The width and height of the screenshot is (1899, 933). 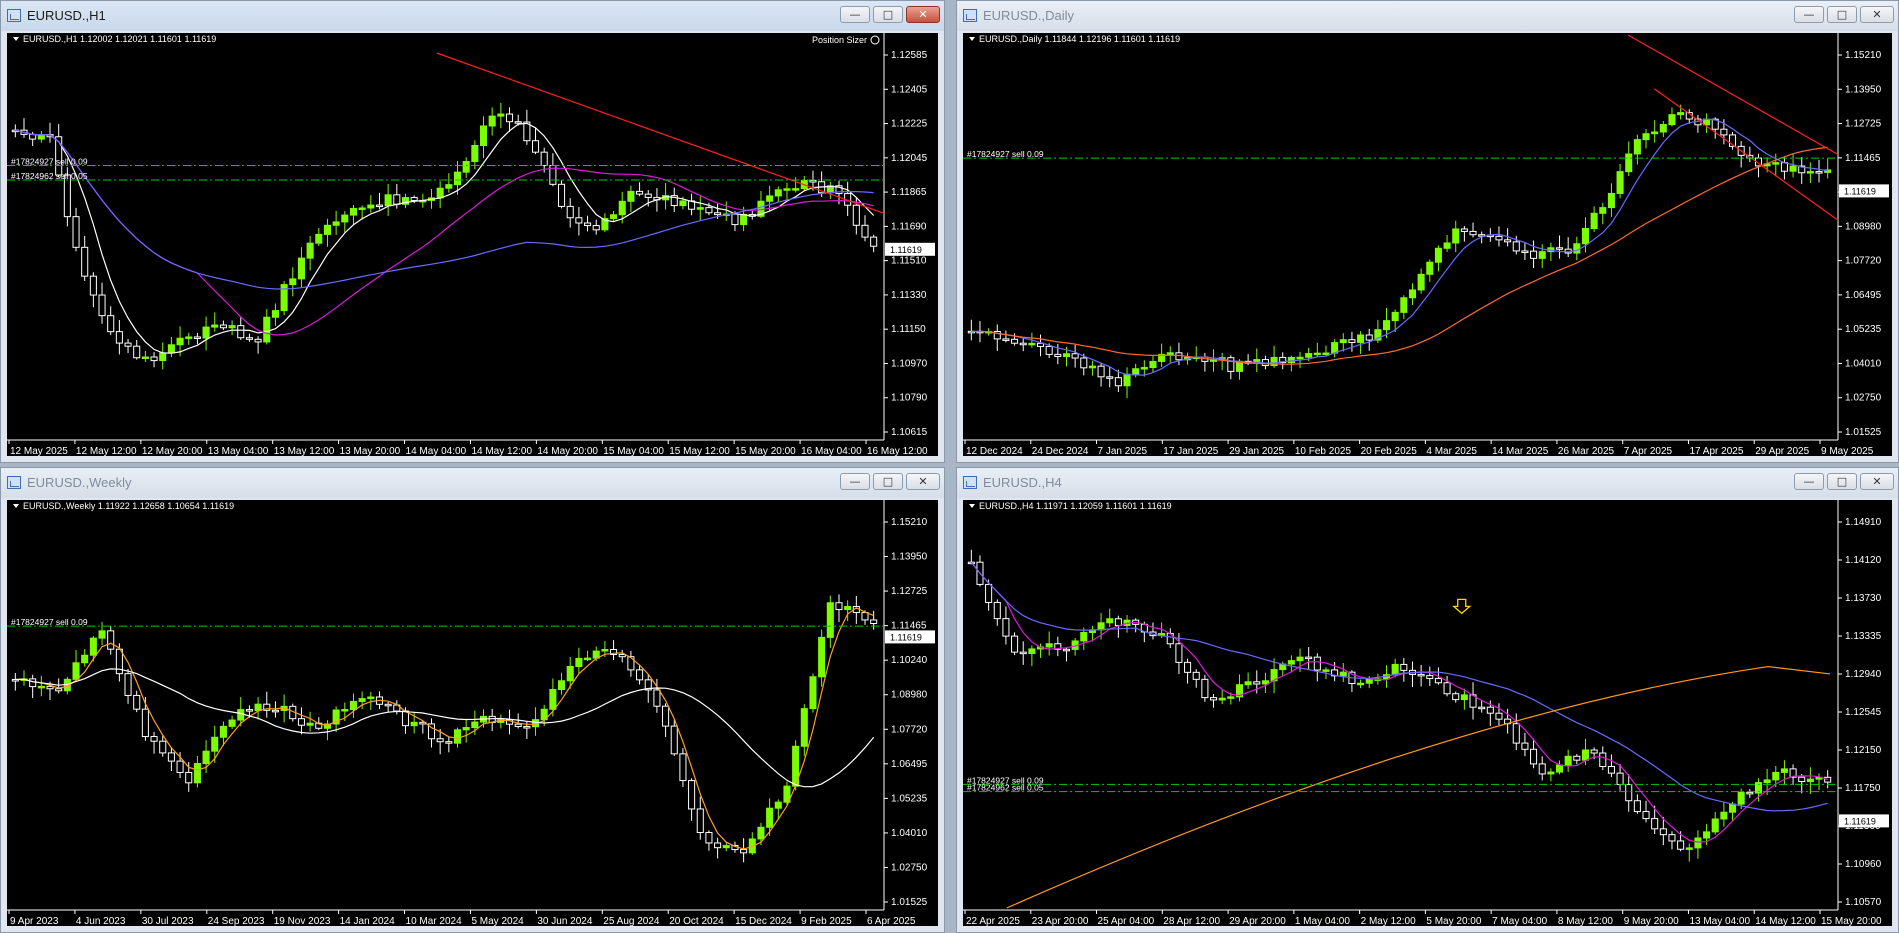 What do you see at coordinates (909, 124) in the screenshot?
I see `price-tick-label: 1.12225` at bounding box center [909, 124].